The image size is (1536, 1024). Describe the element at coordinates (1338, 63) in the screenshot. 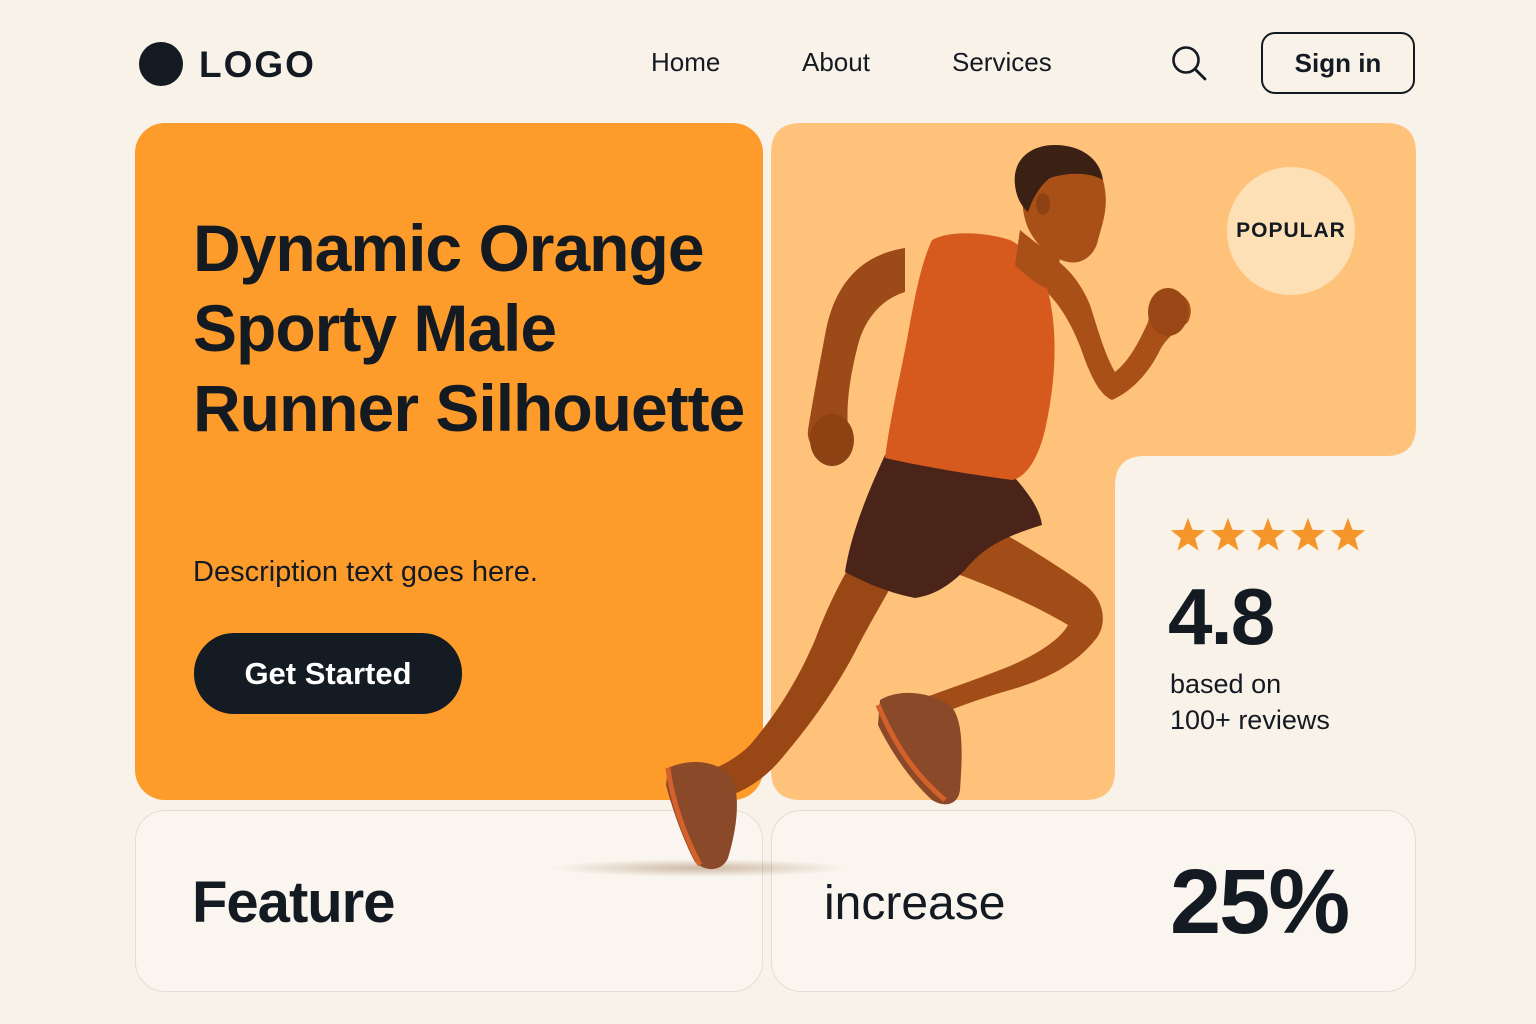

I see `sign-in-button: Sign in` at that location.